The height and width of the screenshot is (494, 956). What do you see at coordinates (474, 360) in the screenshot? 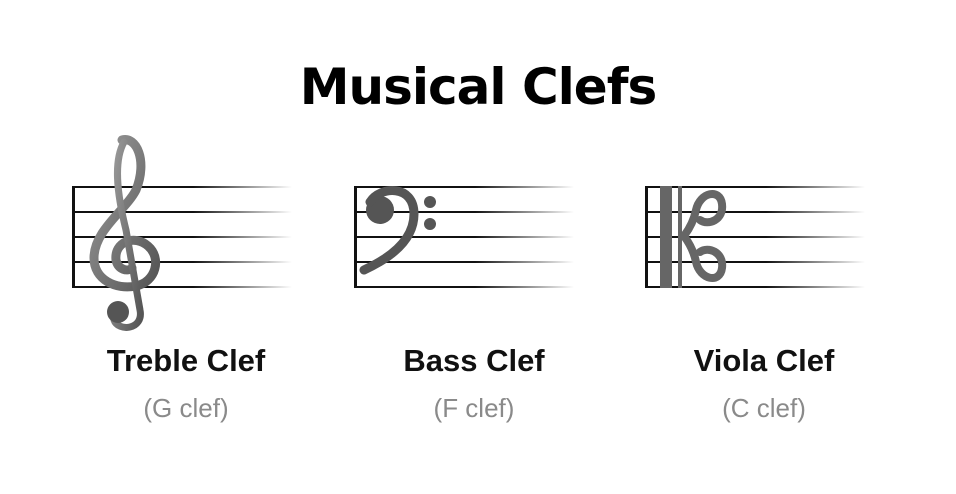
I see `clef-name: Bass Clef` at bounding box center [474, 360].